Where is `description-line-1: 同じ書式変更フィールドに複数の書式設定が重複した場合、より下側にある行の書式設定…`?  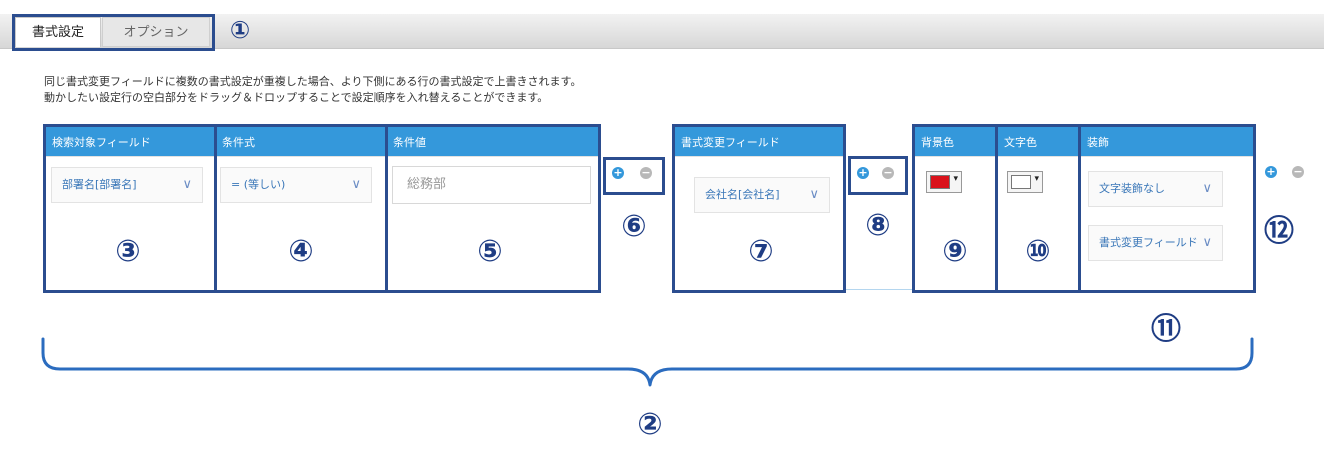
description-line-1: 同じ書式変更フィールドに複数の書式設定が重複した場合、より下側にある行の書式設定… is located at coordinates (313, 81).